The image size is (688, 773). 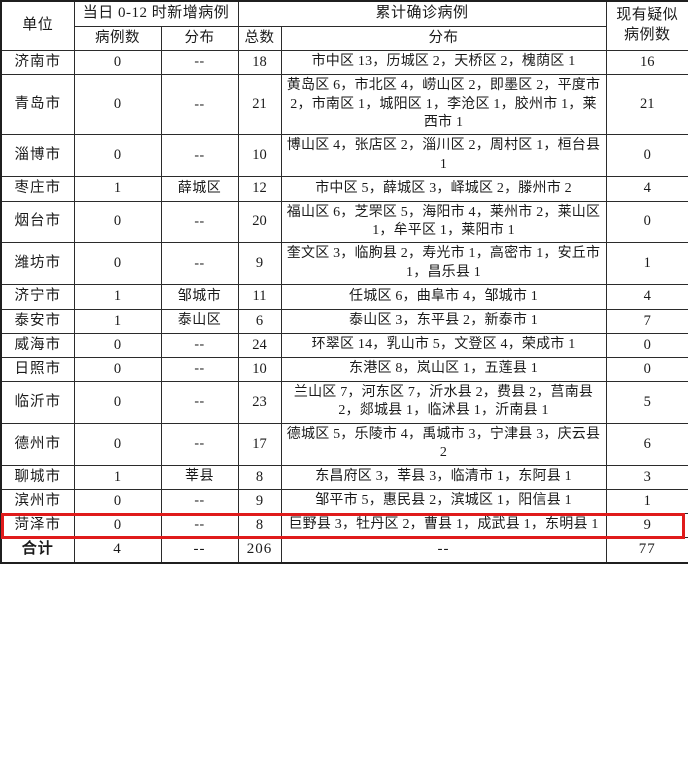 What do you see at coordinates (259, 62) in the screenshot?
I see `cell-total-count: 18` at bounding box center [259, 62].